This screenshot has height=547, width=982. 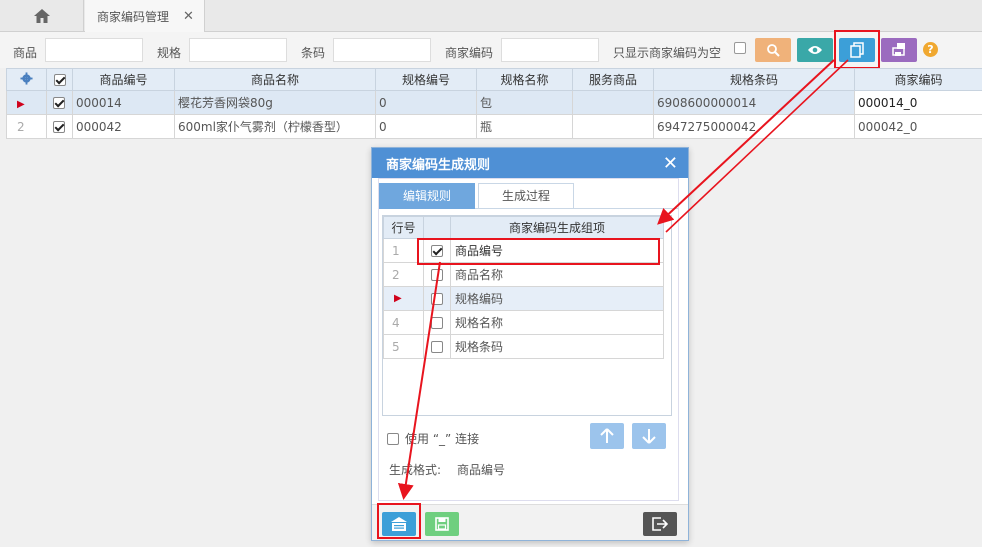 What do you see at coordinates (538, 251) in the screenshot?
I see `highlight-rule-row` at bounding box center [538, 251].